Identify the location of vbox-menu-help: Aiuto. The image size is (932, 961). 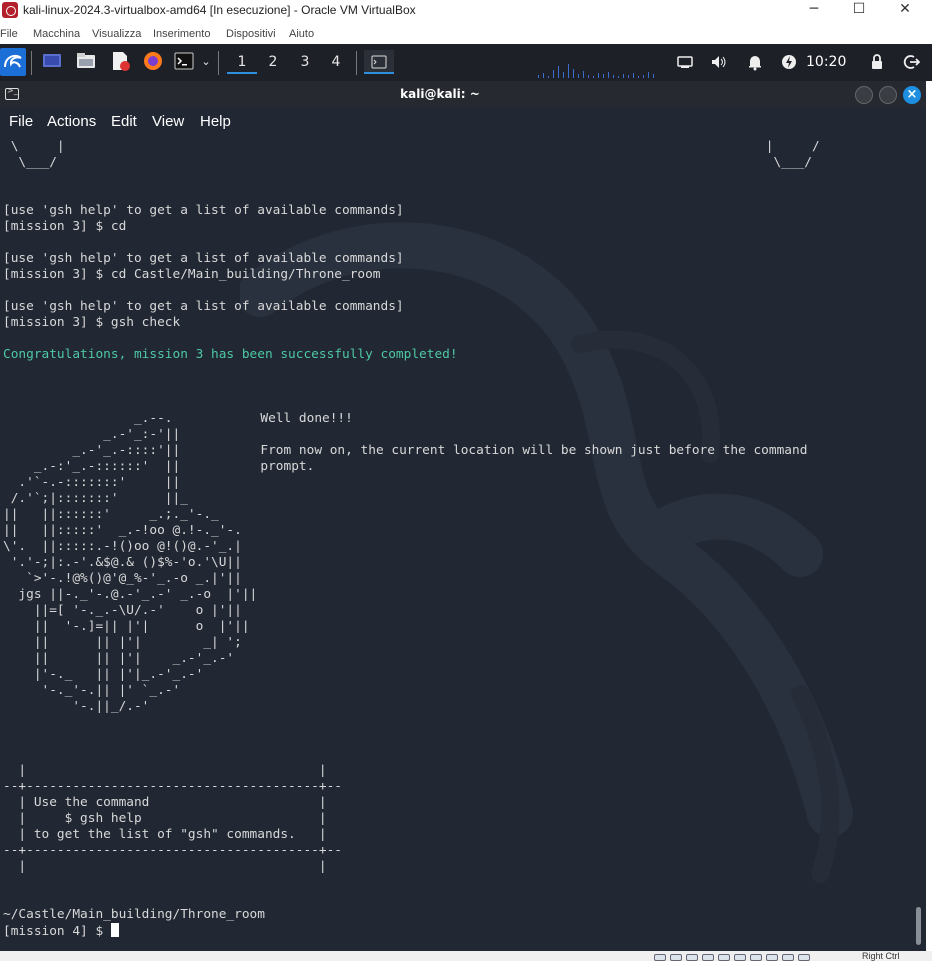
(301, 34).